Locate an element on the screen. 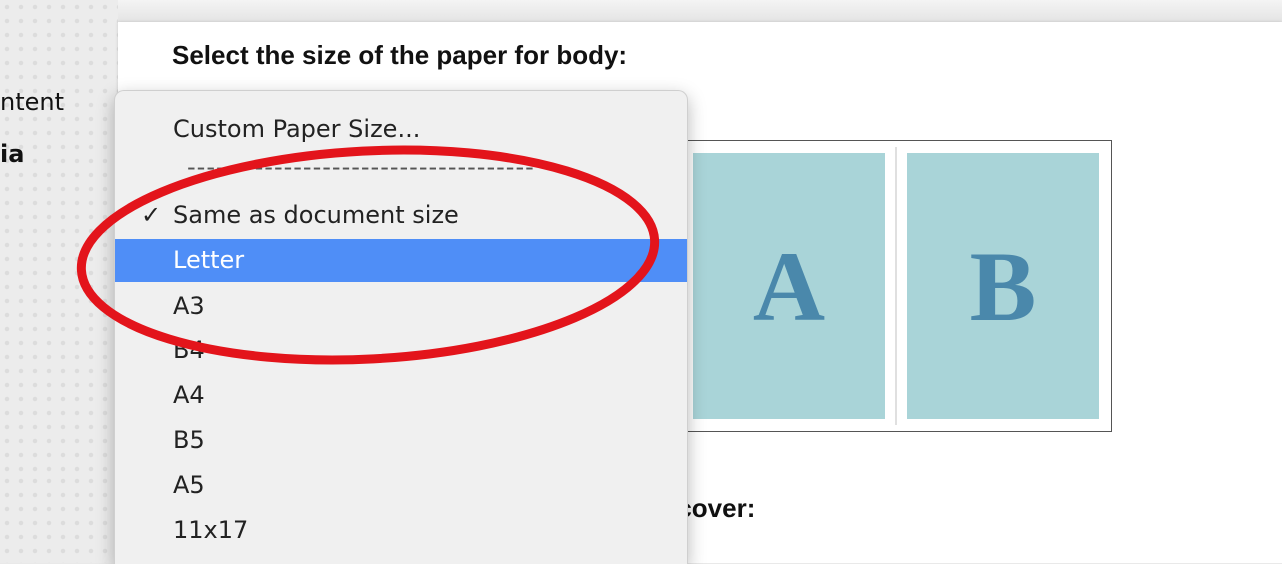  menu-item-label: Letter is located at coordinates (209, 260).